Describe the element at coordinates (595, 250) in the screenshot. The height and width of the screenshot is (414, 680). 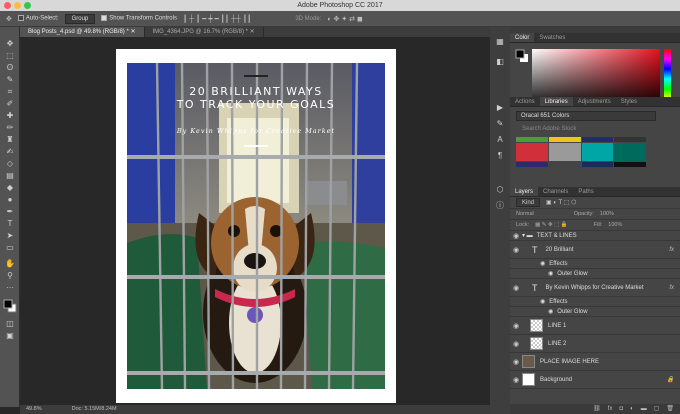
I see `layer-text-20-brilliant: ◉ T 20 Brilliant fx` at that location.